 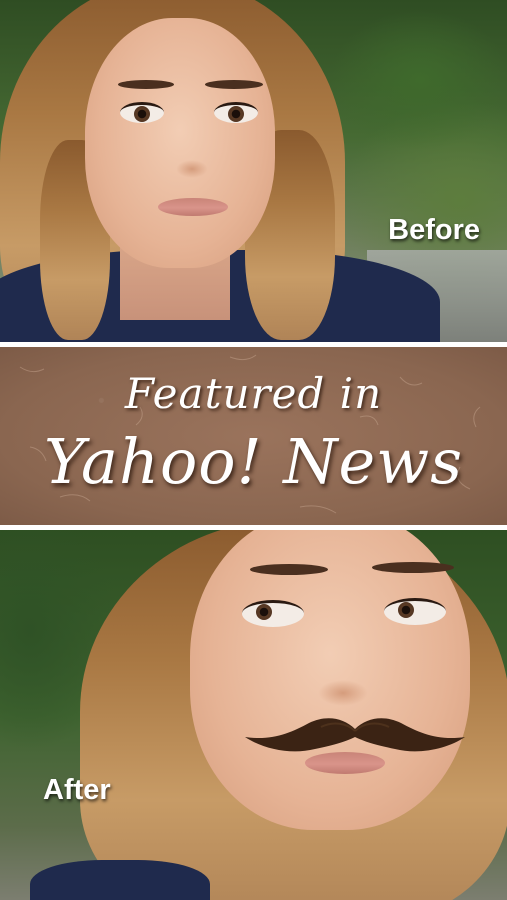 I want to click on banner-publication-text: Yahoo! News, so click(x=253, y=461).